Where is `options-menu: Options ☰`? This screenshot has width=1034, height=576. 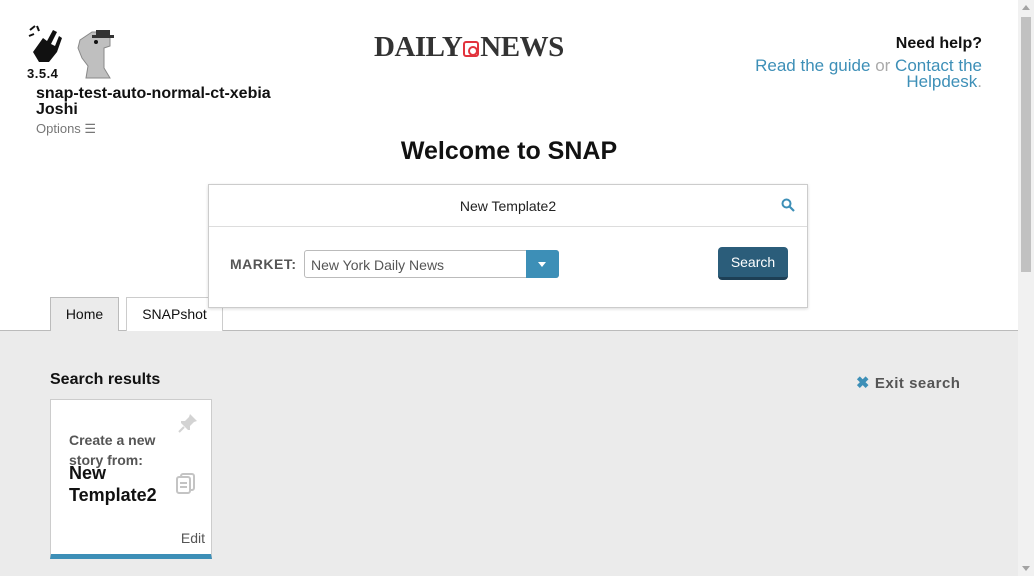
options-menu: Options ☰ is located at coordinates (66, 129).